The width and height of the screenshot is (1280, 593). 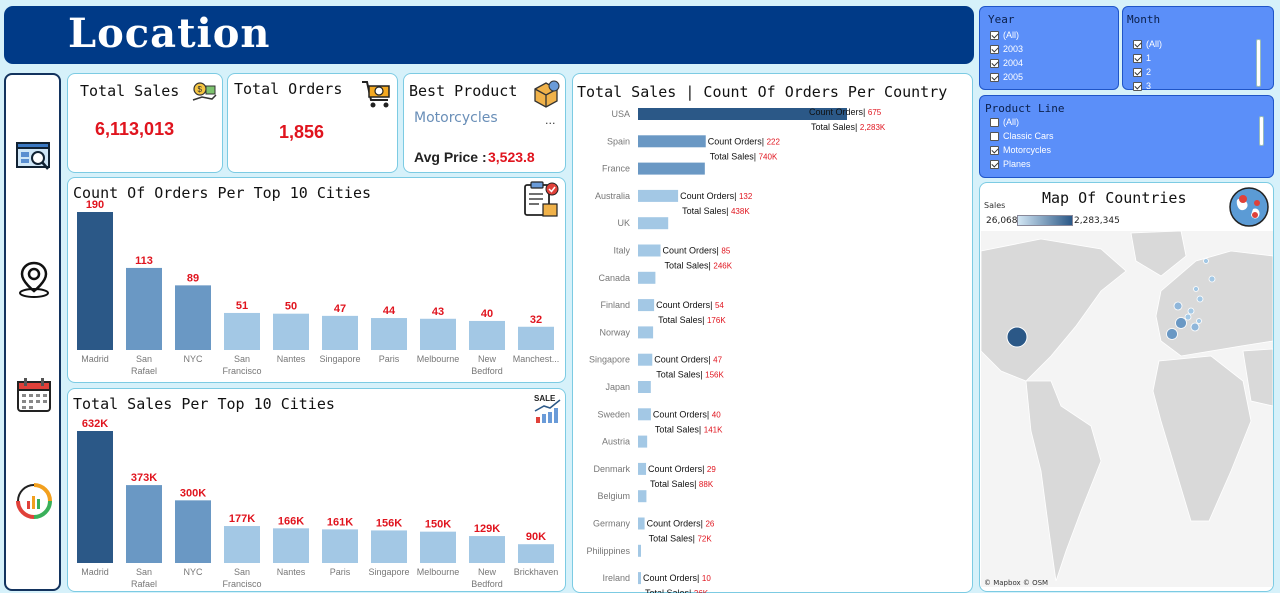 I want to click on best-product-value: Motorcycles, so click(x=456, y=118).